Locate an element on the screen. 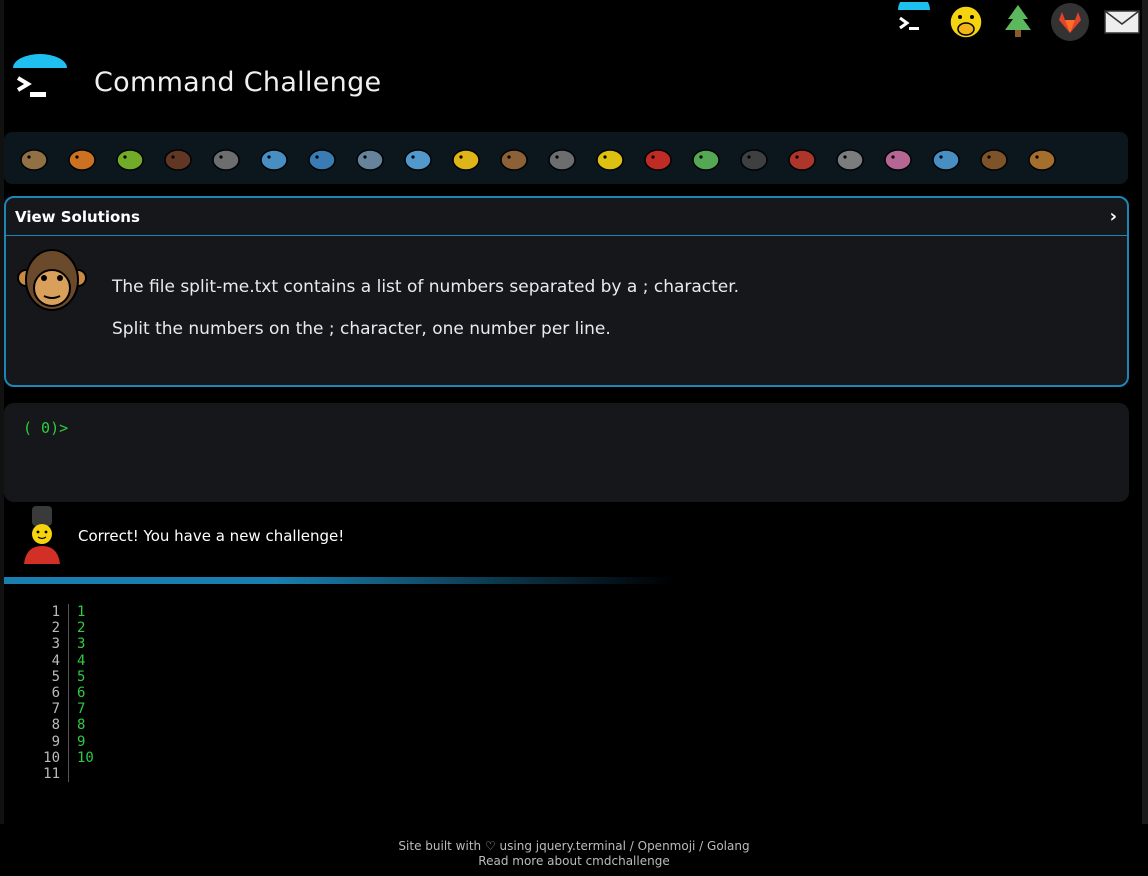 Image resolution: width=1148 pixels, height=876 pixels. scorpion-icon is located at coordinates (802, 158).